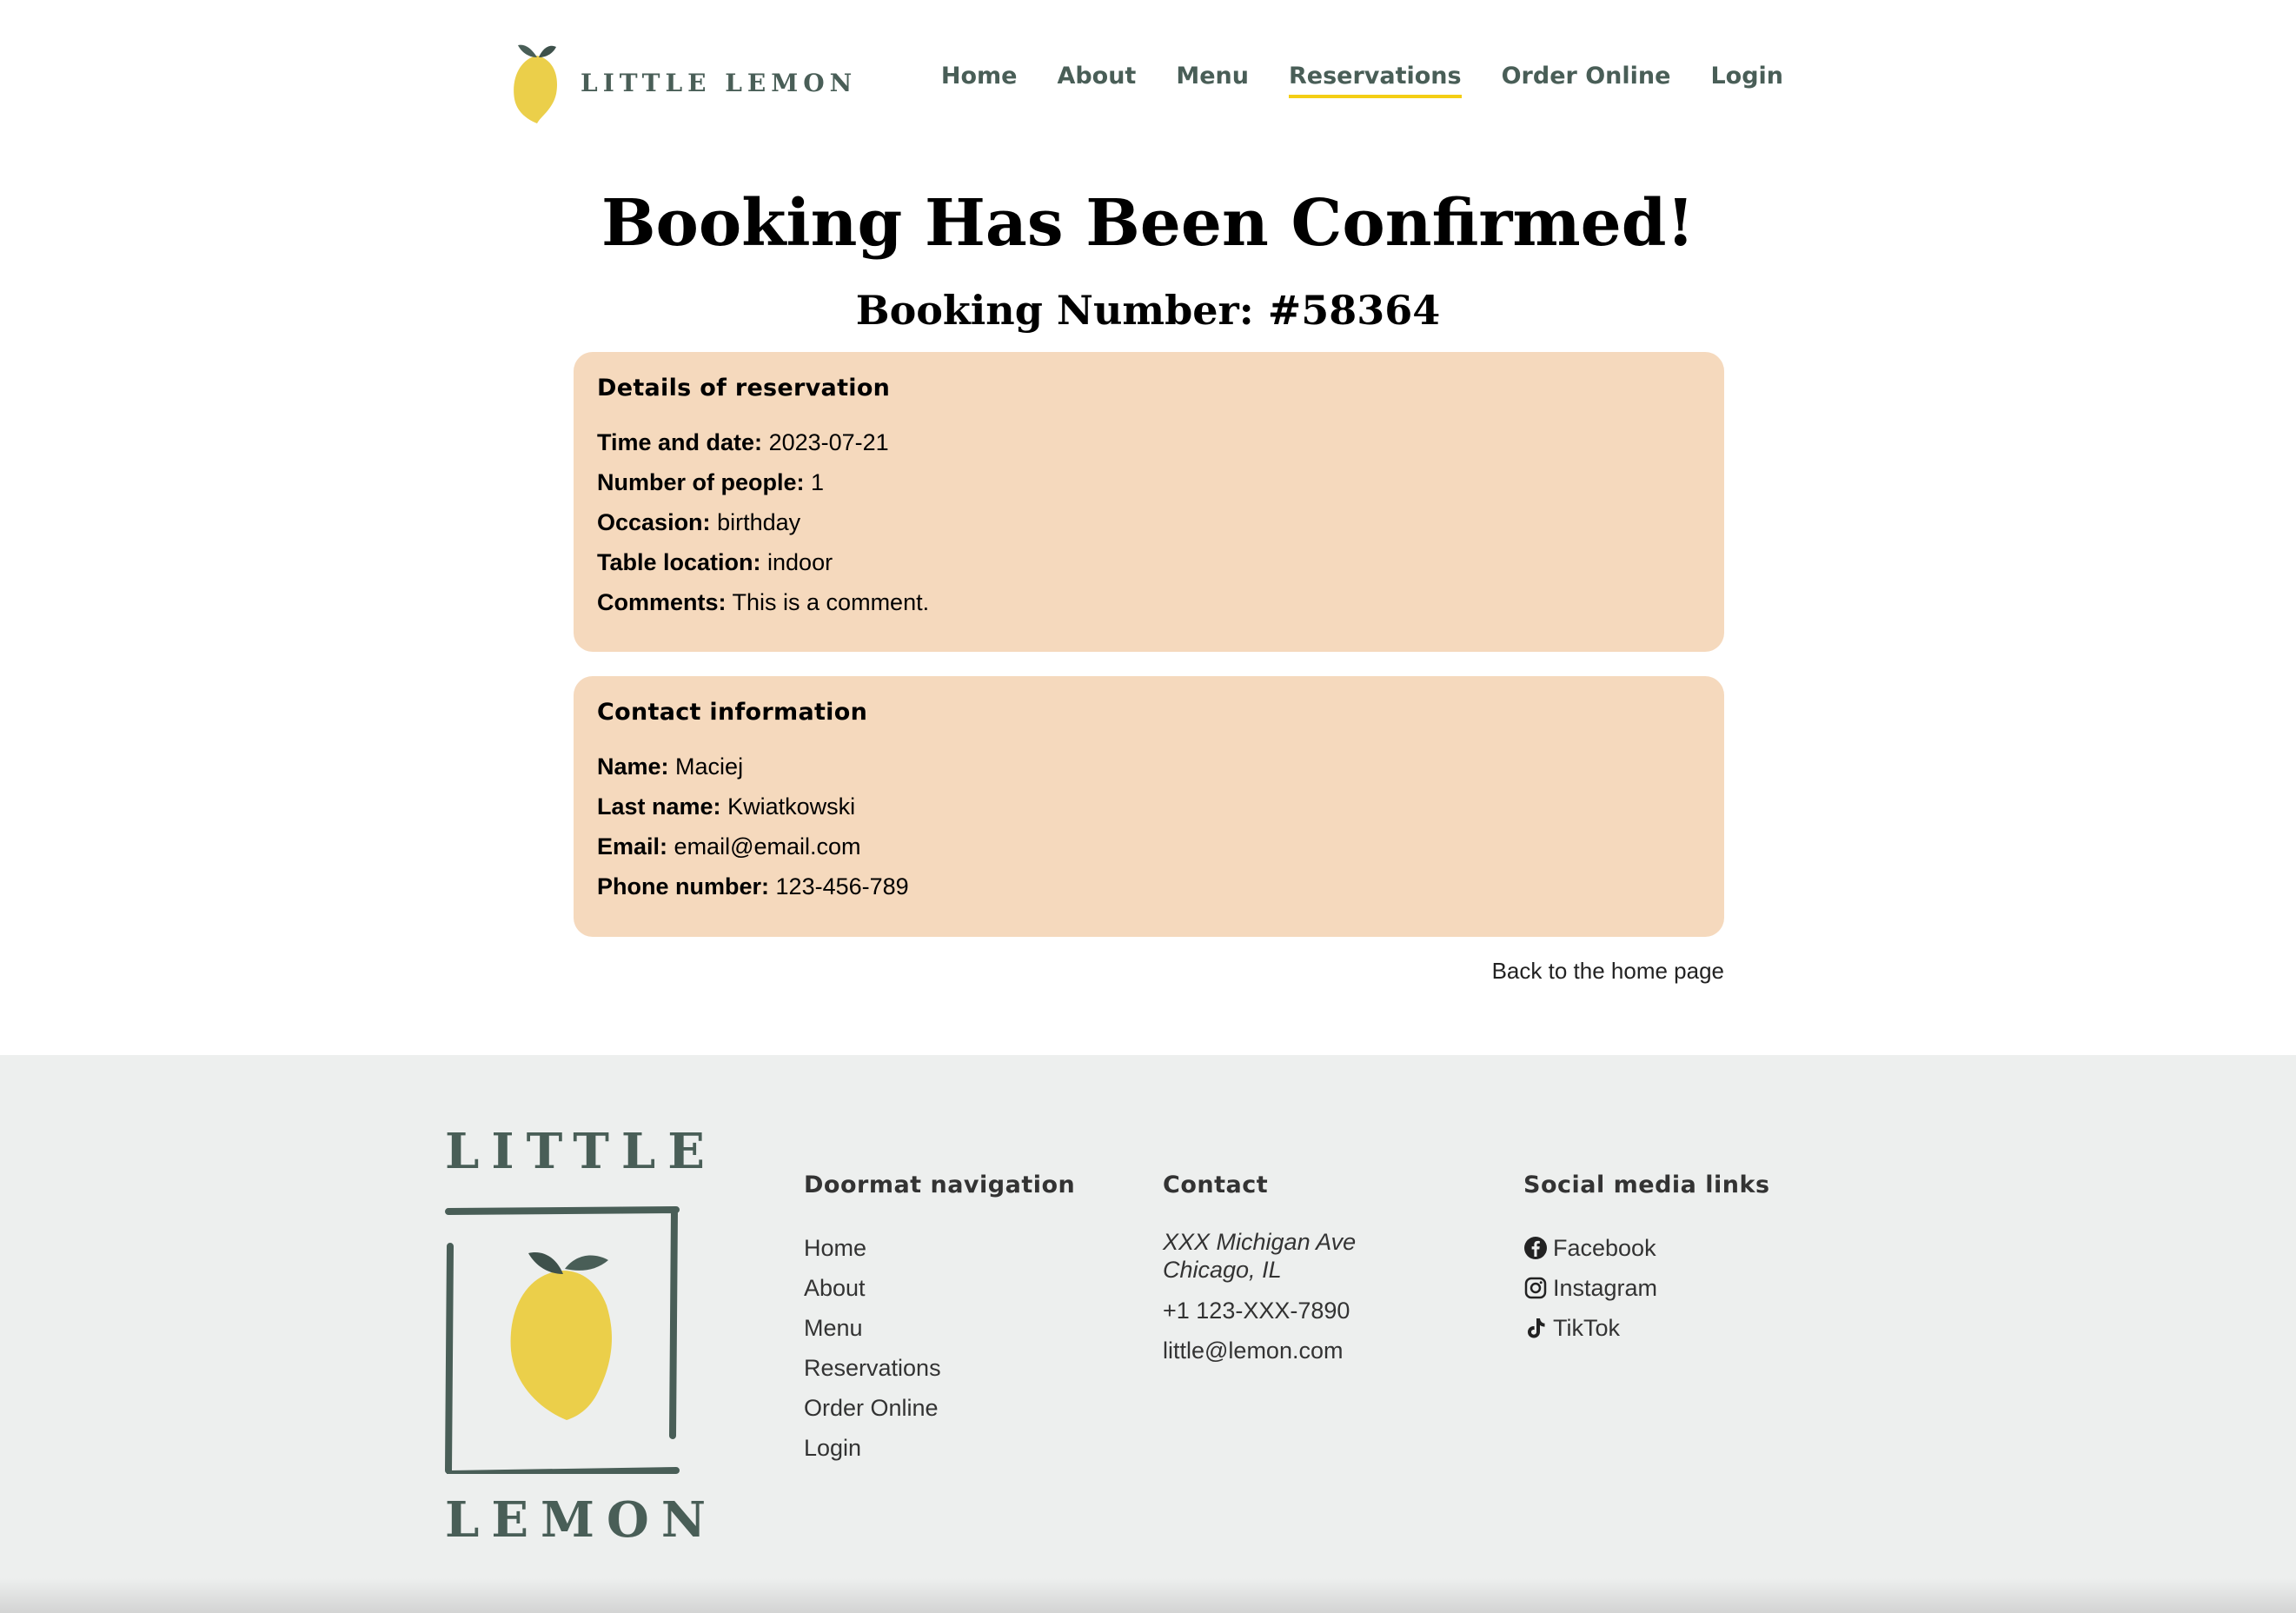  I want to click on detail-value: 1, so click(818, 482).